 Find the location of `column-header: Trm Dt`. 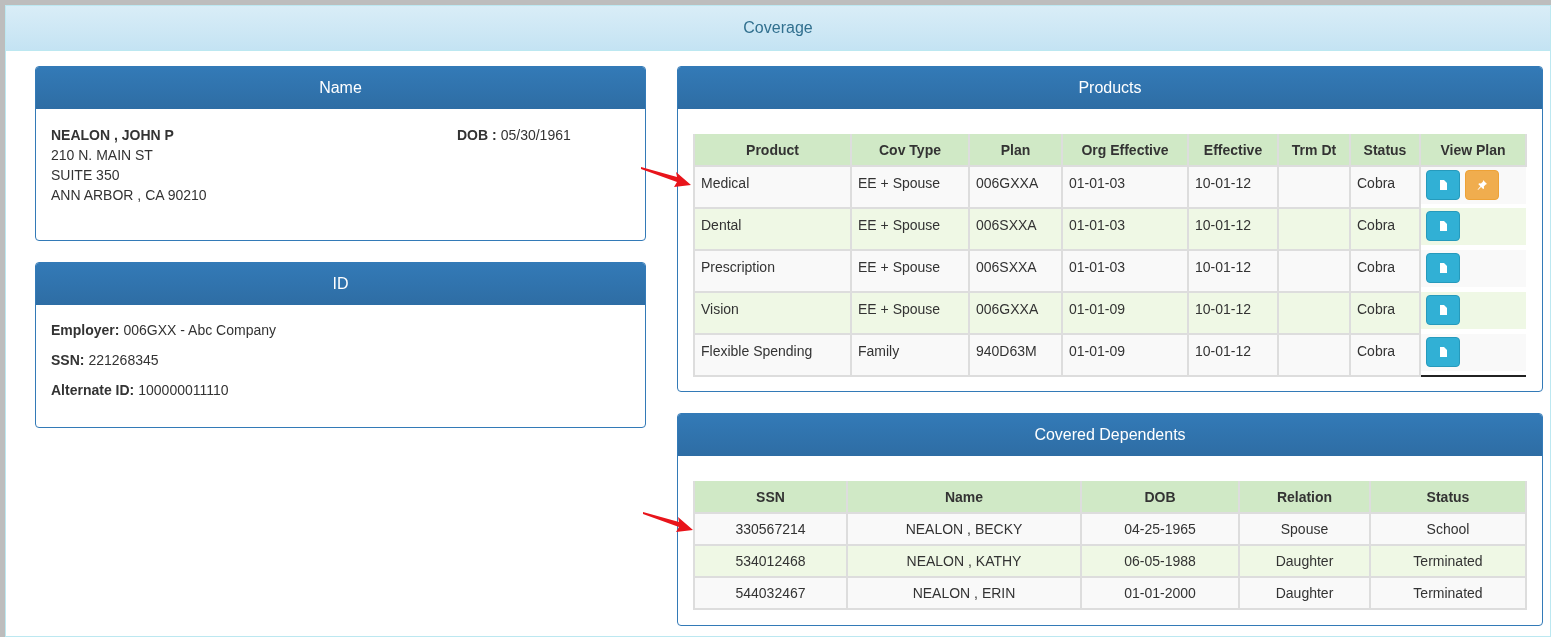

column-header: Trm Dt is located at coordinates (1314, 150).